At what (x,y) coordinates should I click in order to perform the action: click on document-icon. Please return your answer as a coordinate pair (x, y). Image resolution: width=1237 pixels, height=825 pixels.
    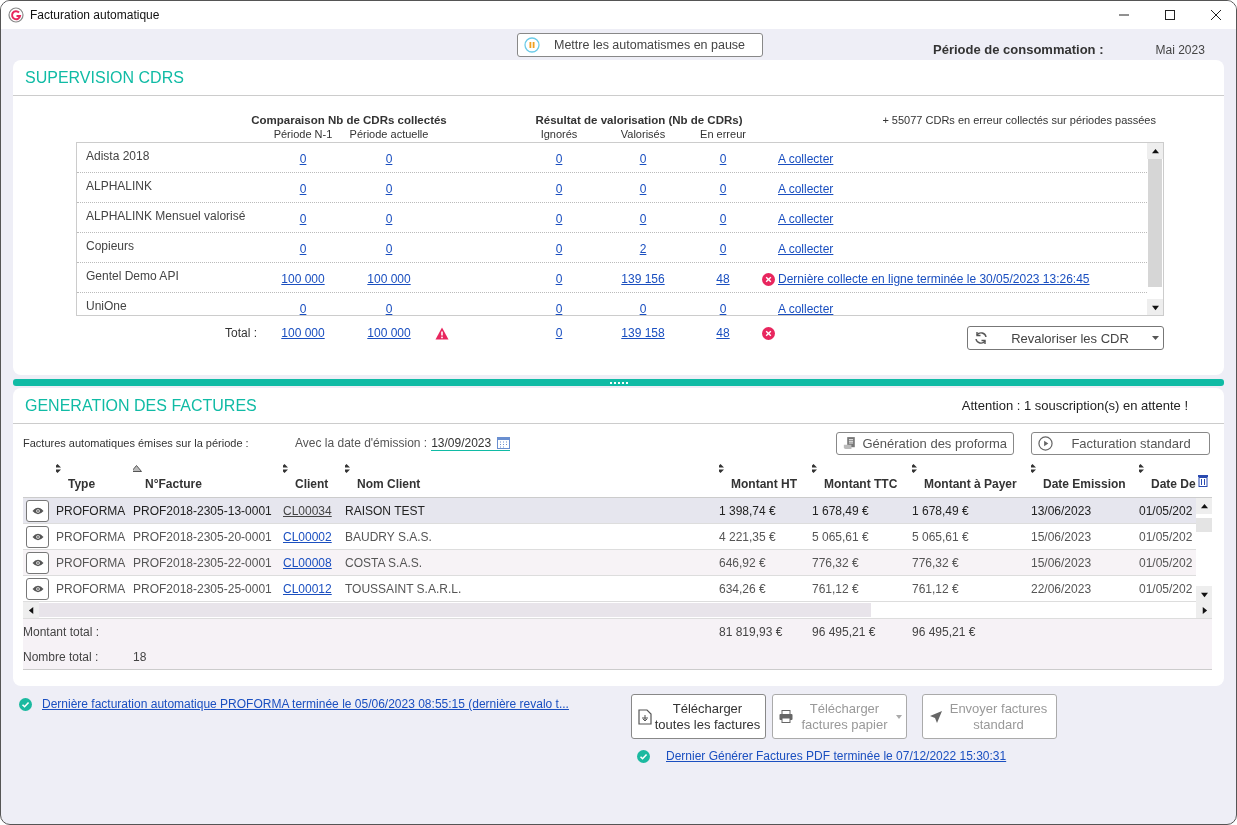
    Looking at the image, I should click on (850, 443).